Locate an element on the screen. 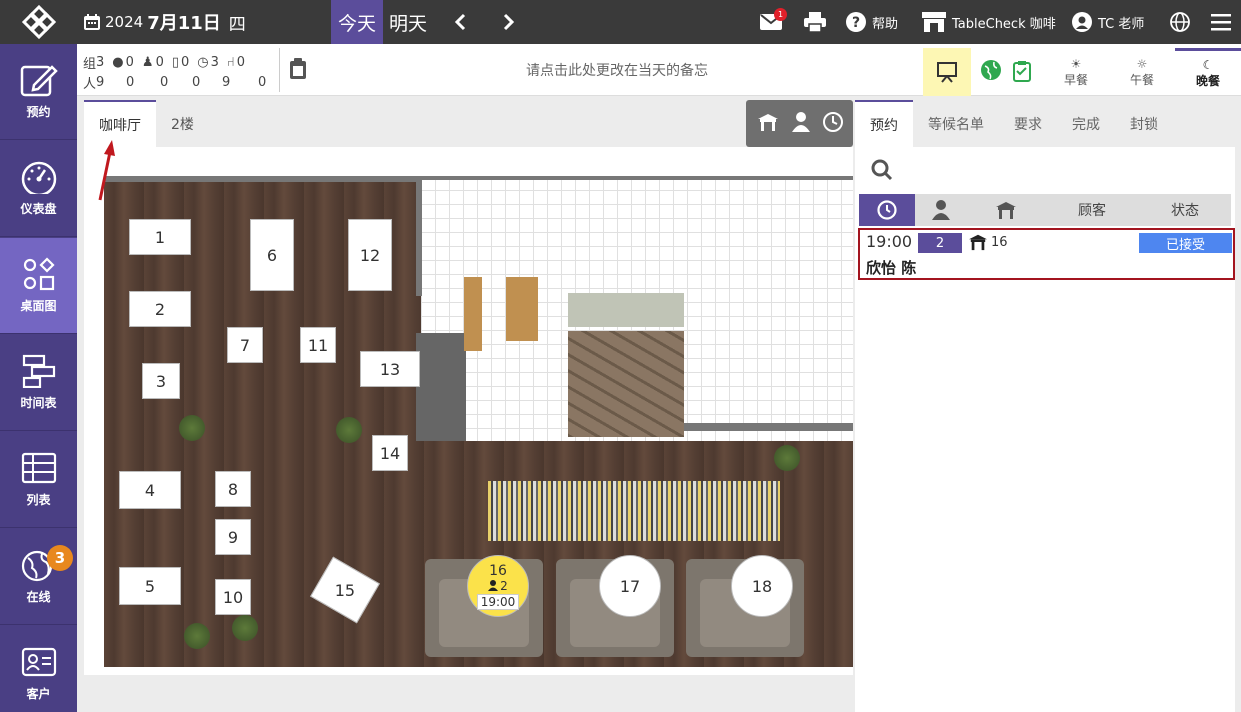  next-day-button is located at coordinates (509, 22).